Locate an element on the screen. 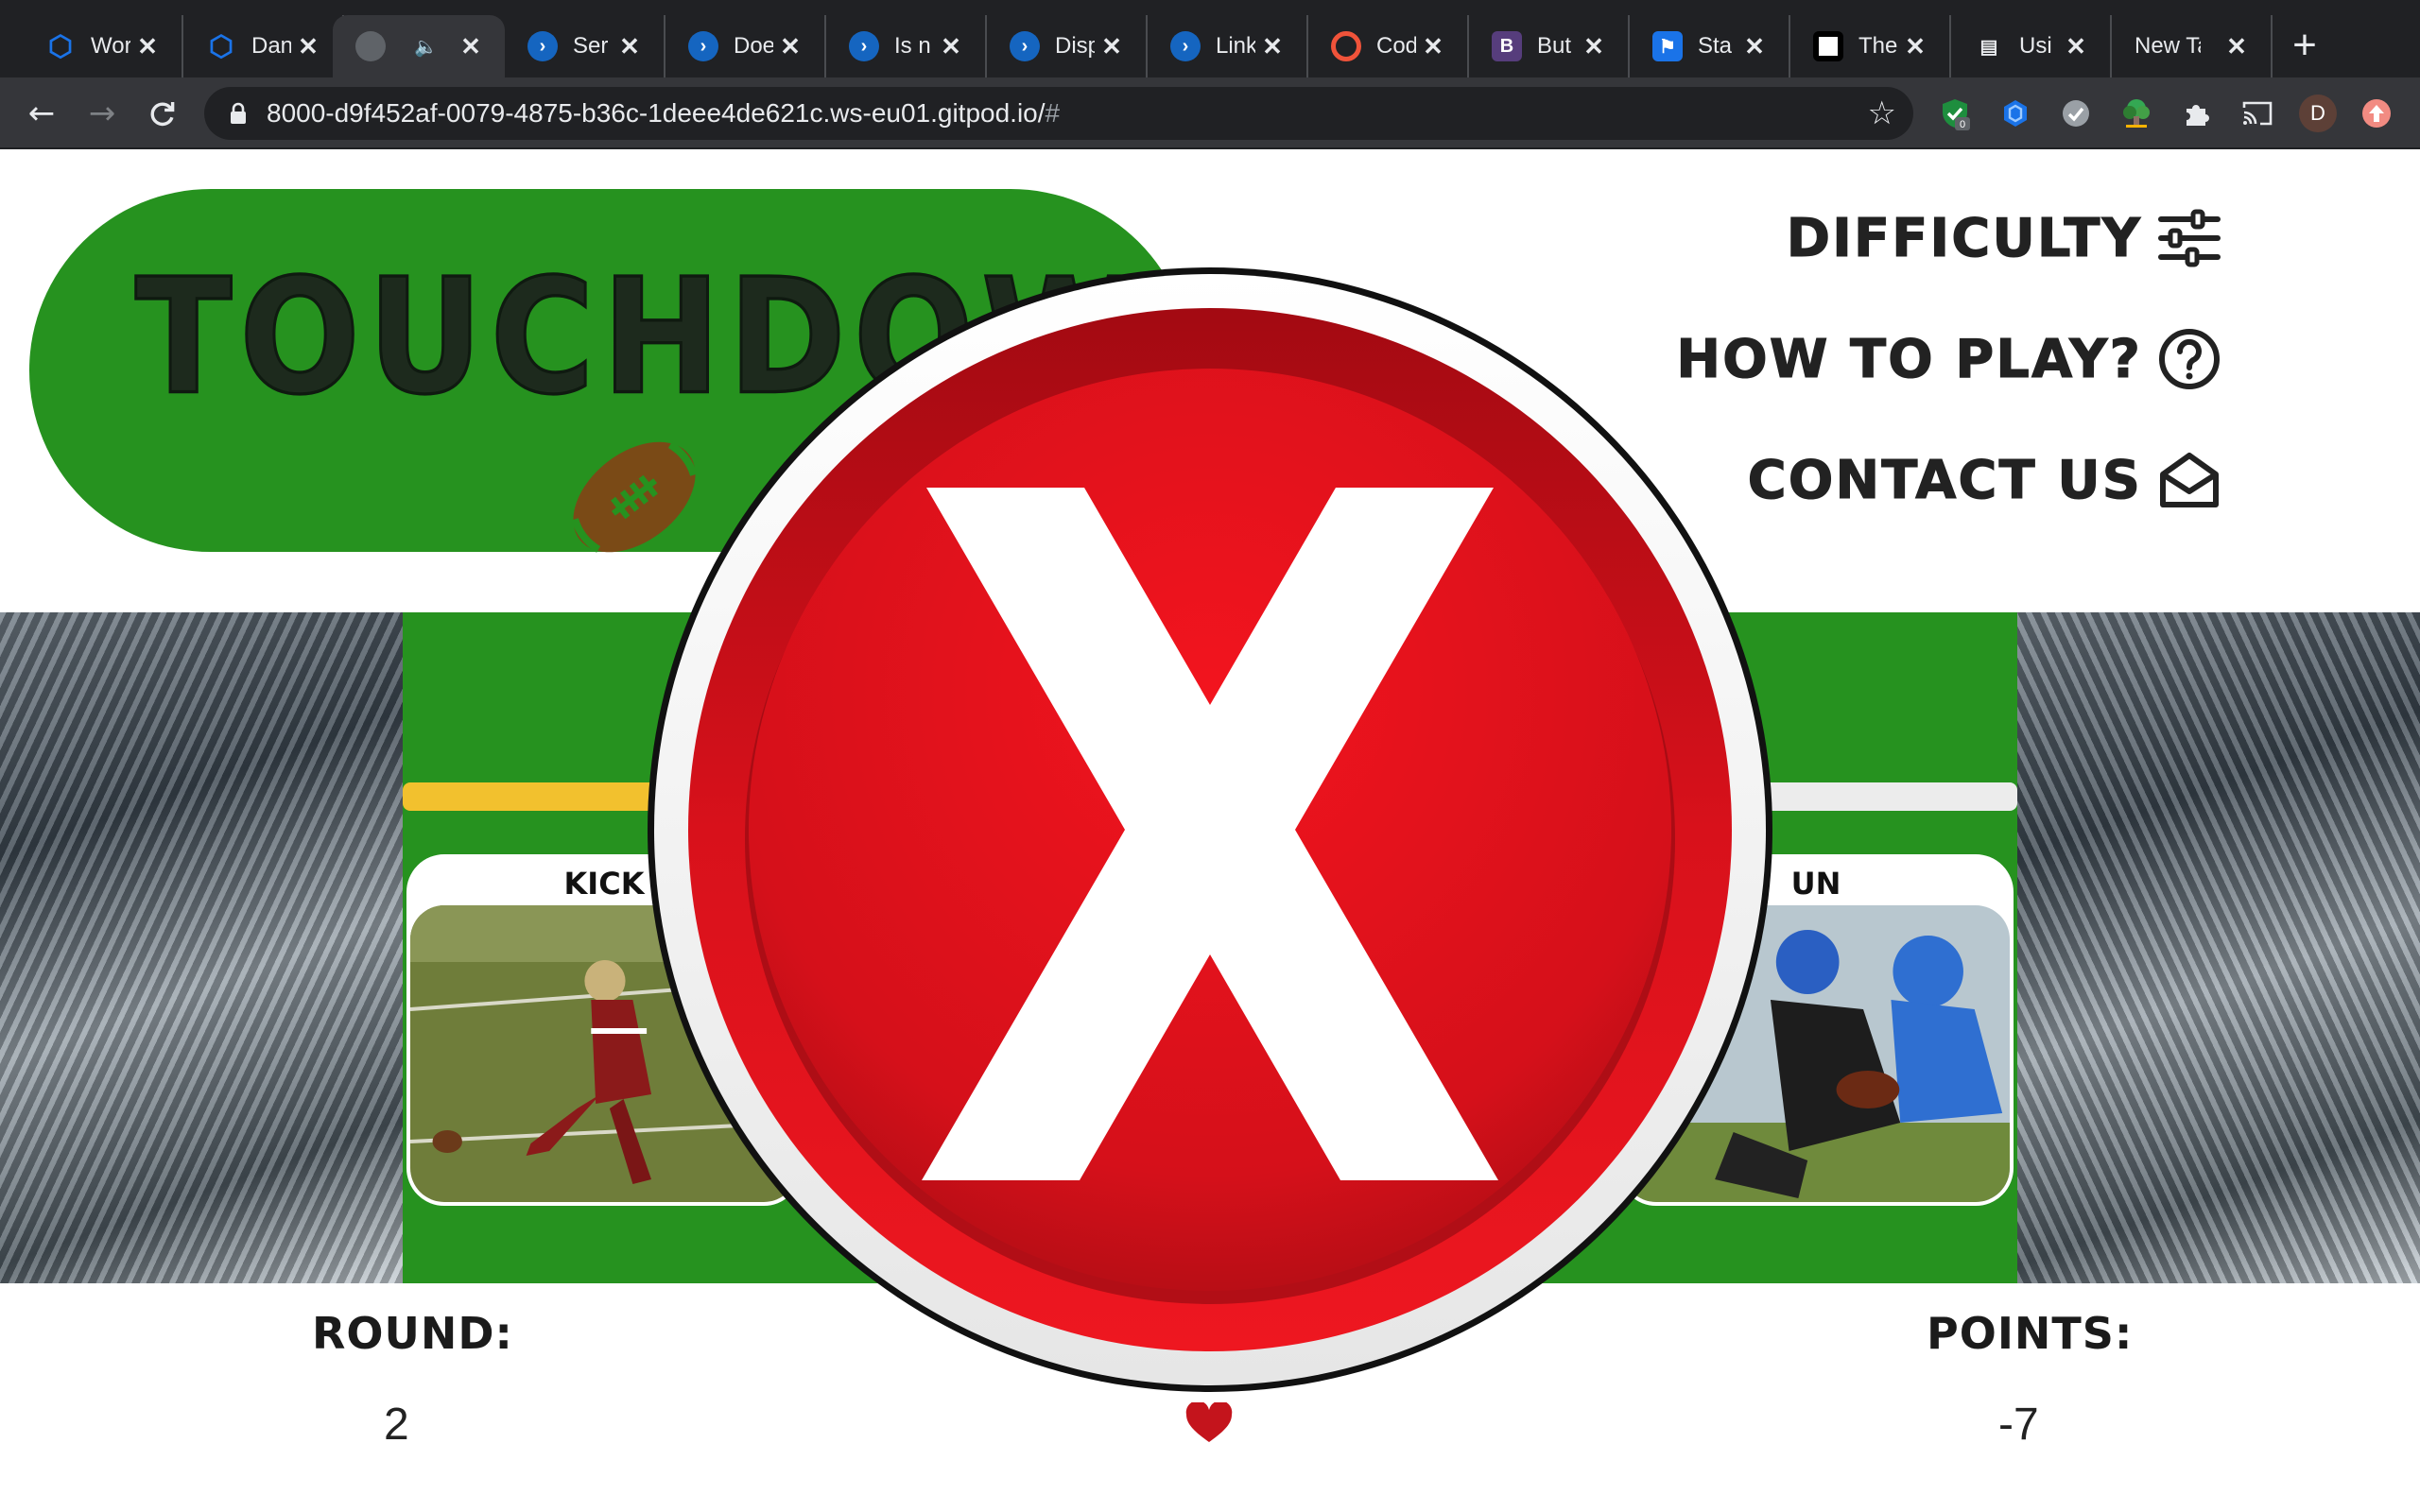 The height and width of the screenshot is (1512, 2420). reload-icon is located at coordinates (162, 114).